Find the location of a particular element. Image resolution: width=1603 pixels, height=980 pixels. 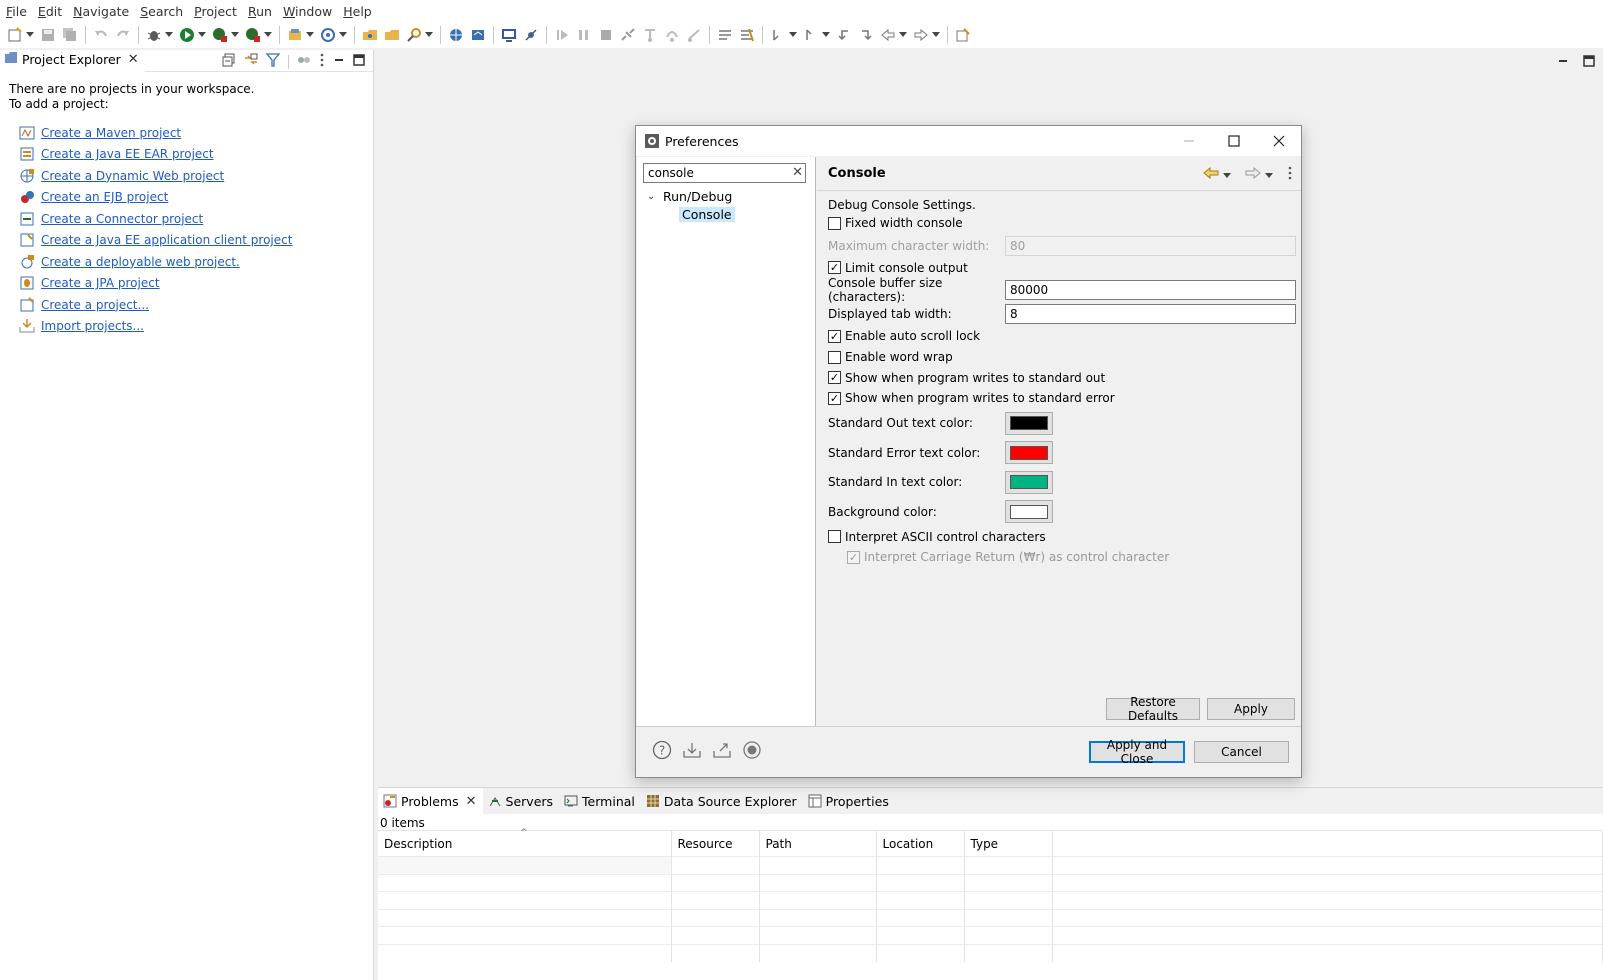

filter-icon is located at coordinates (273, 61).